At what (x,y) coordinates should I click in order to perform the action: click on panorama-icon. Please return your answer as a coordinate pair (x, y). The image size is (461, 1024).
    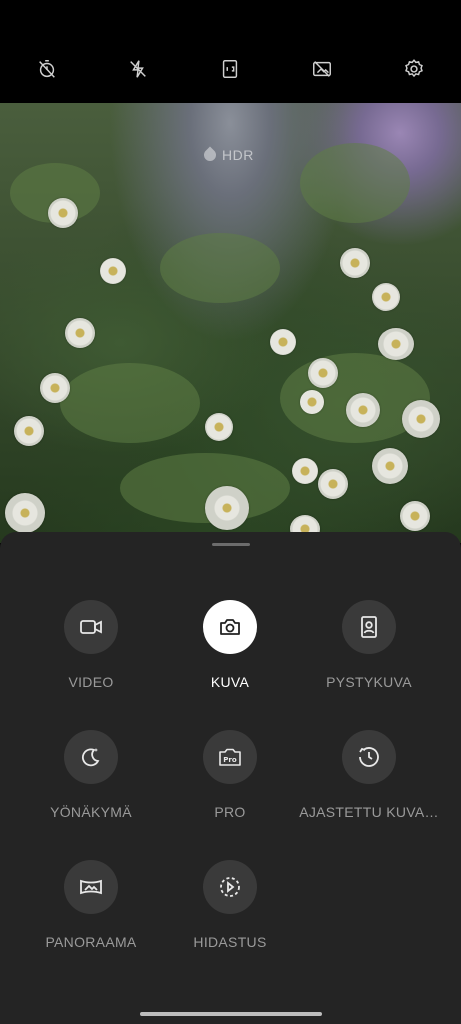
    Looking at the image, I should click on (91, 887).